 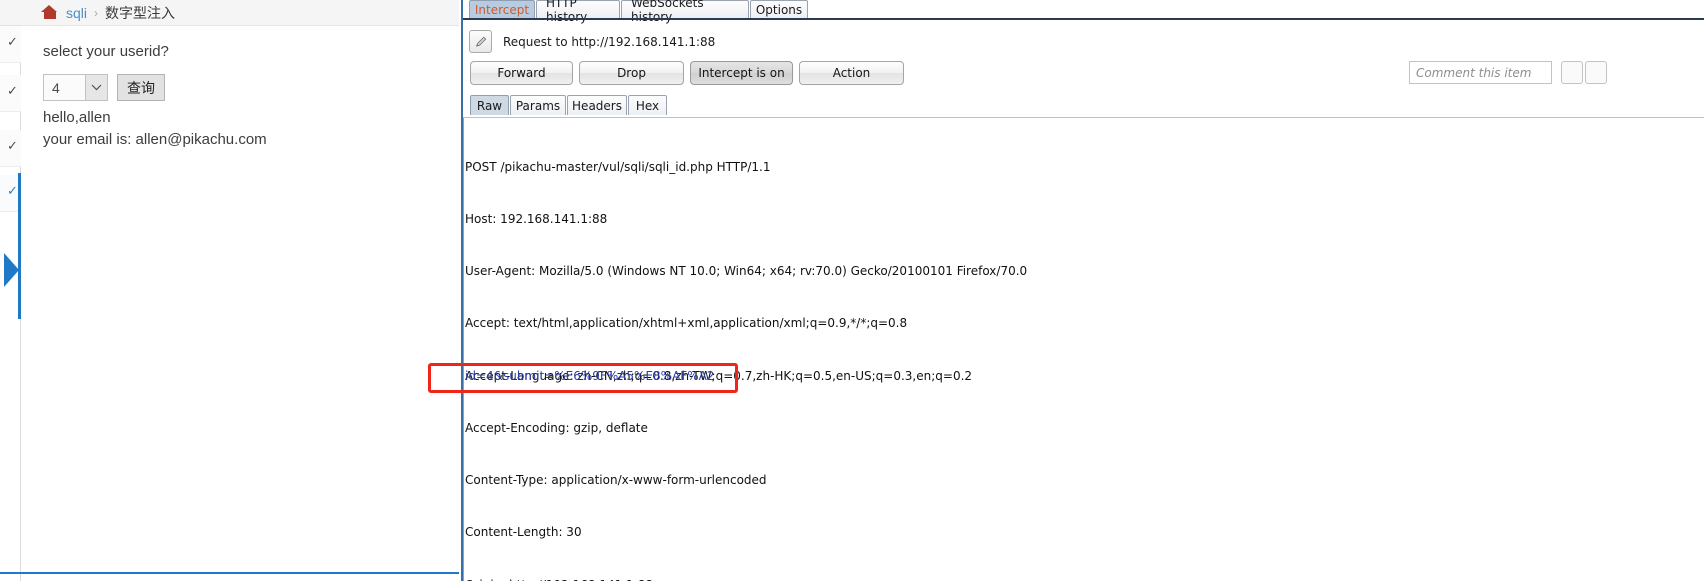 What do you see at coordinates (521, 73) in the screenshot?
I see `forward-button: Forward` at bounding box center [521, 73].